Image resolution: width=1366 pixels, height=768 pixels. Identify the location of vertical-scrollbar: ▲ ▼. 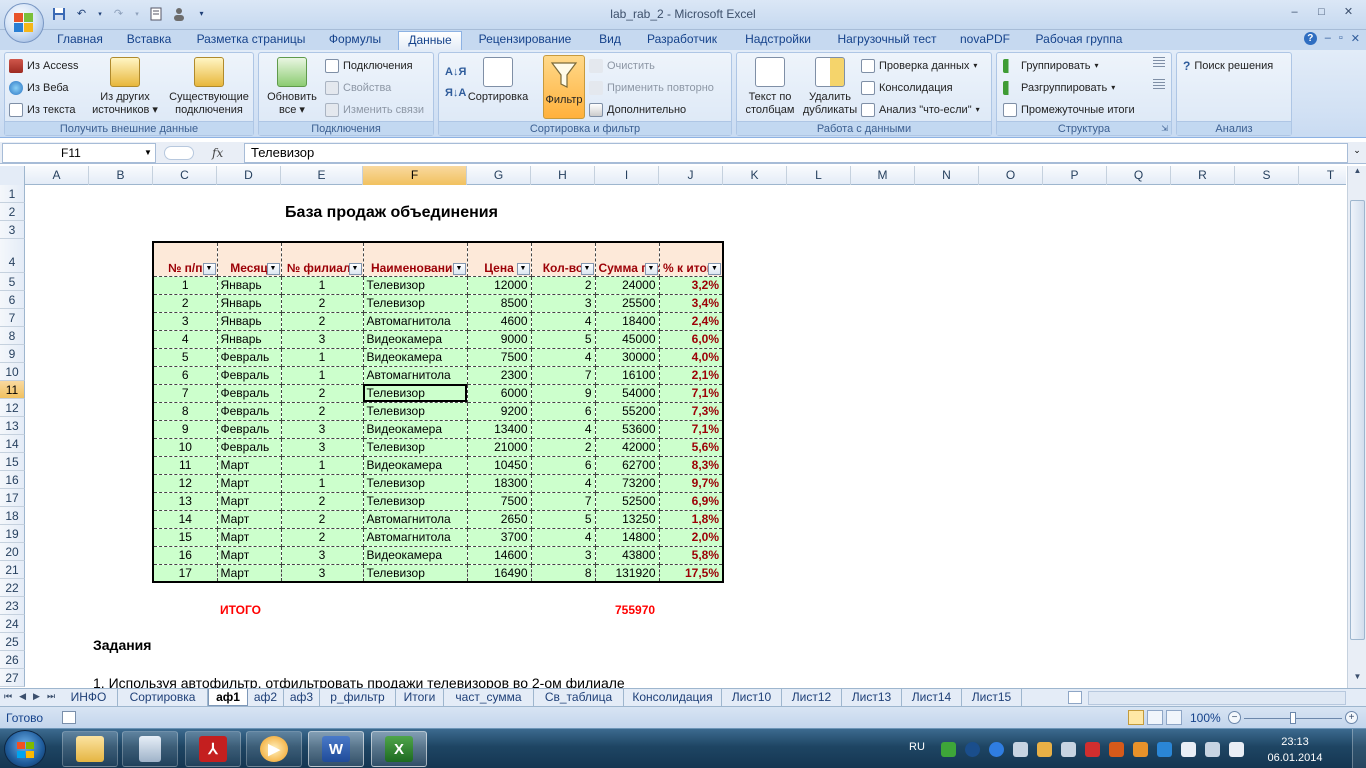
(1356, 427).